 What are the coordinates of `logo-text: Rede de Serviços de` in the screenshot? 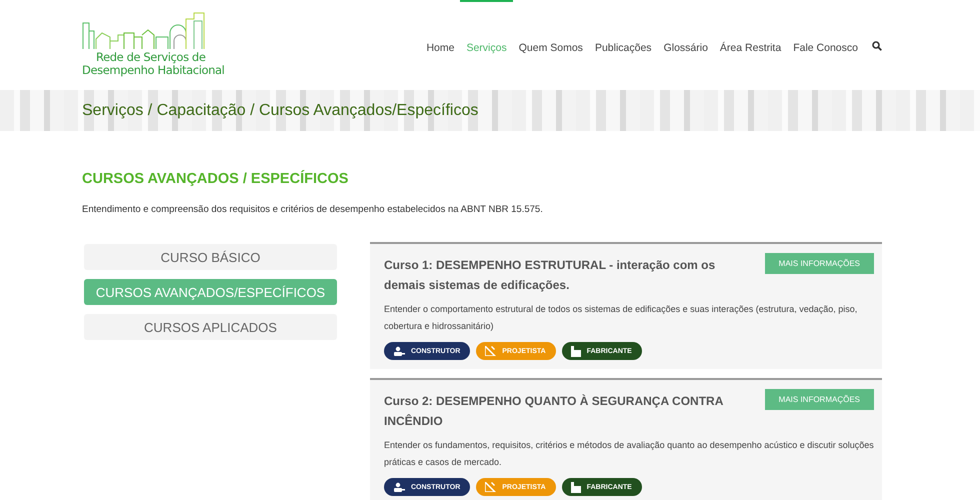 It's located at (151, 57).